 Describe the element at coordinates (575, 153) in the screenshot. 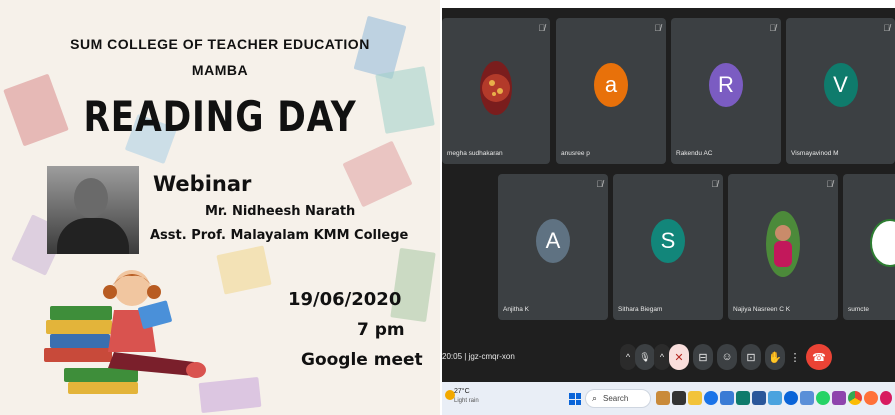

I see `participant-name: anusree p` at that location.